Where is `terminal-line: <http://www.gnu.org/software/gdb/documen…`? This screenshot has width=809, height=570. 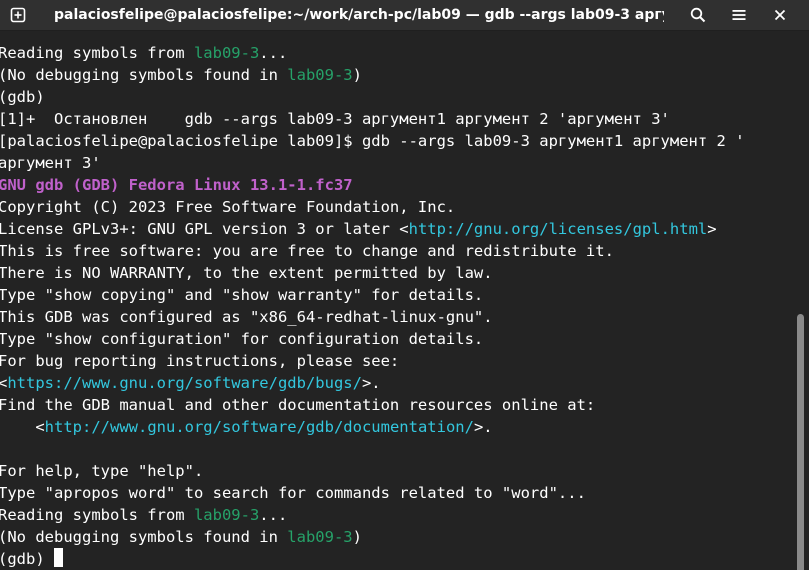 terminal-line: <http://www.gnu.org/software/gdb/documen… is located at coordinates (372, 427).